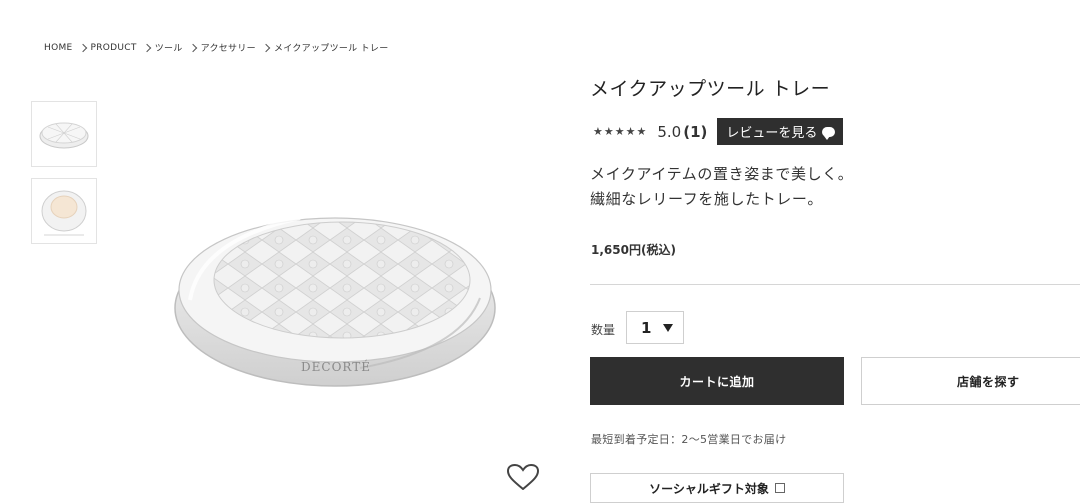 The image size is (1080, 503). What do you see at coordinates (335, 295) in the screenshot?
I see `product-main-image: DECORTÉ` at bounding box center [335, 295].